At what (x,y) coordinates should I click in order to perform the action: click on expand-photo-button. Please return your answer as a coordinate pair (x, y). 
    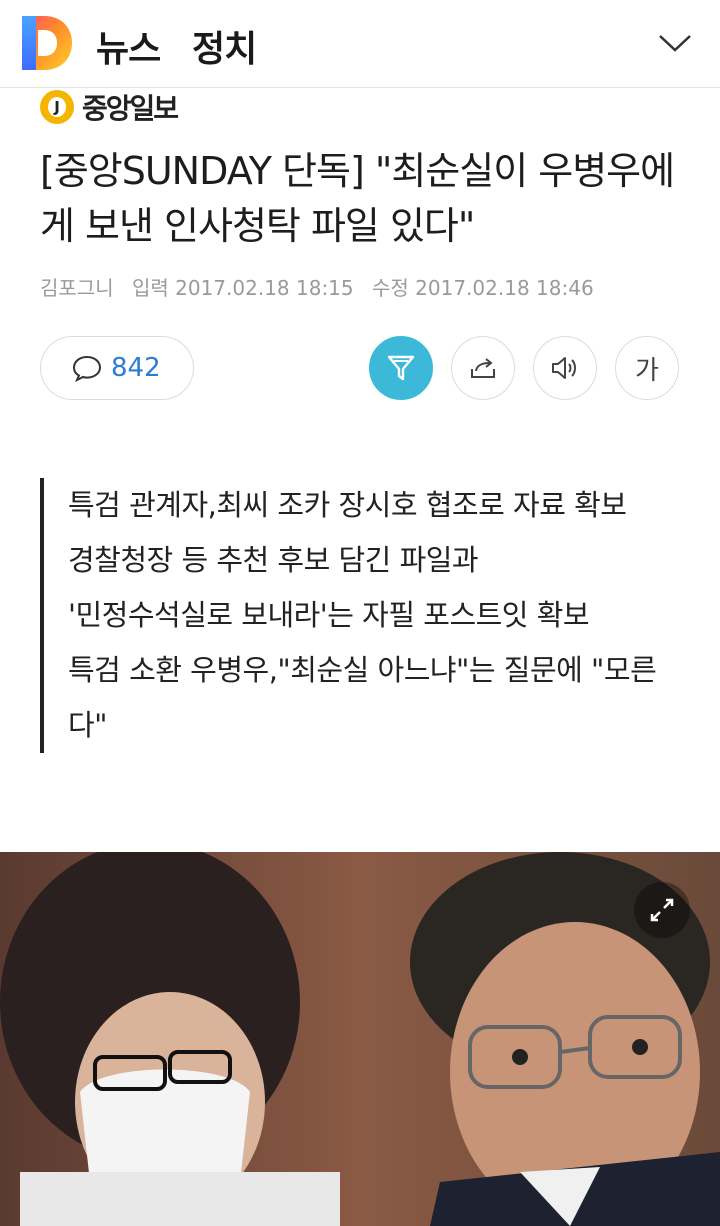
    Looking at the image, I should click on (662, 910).